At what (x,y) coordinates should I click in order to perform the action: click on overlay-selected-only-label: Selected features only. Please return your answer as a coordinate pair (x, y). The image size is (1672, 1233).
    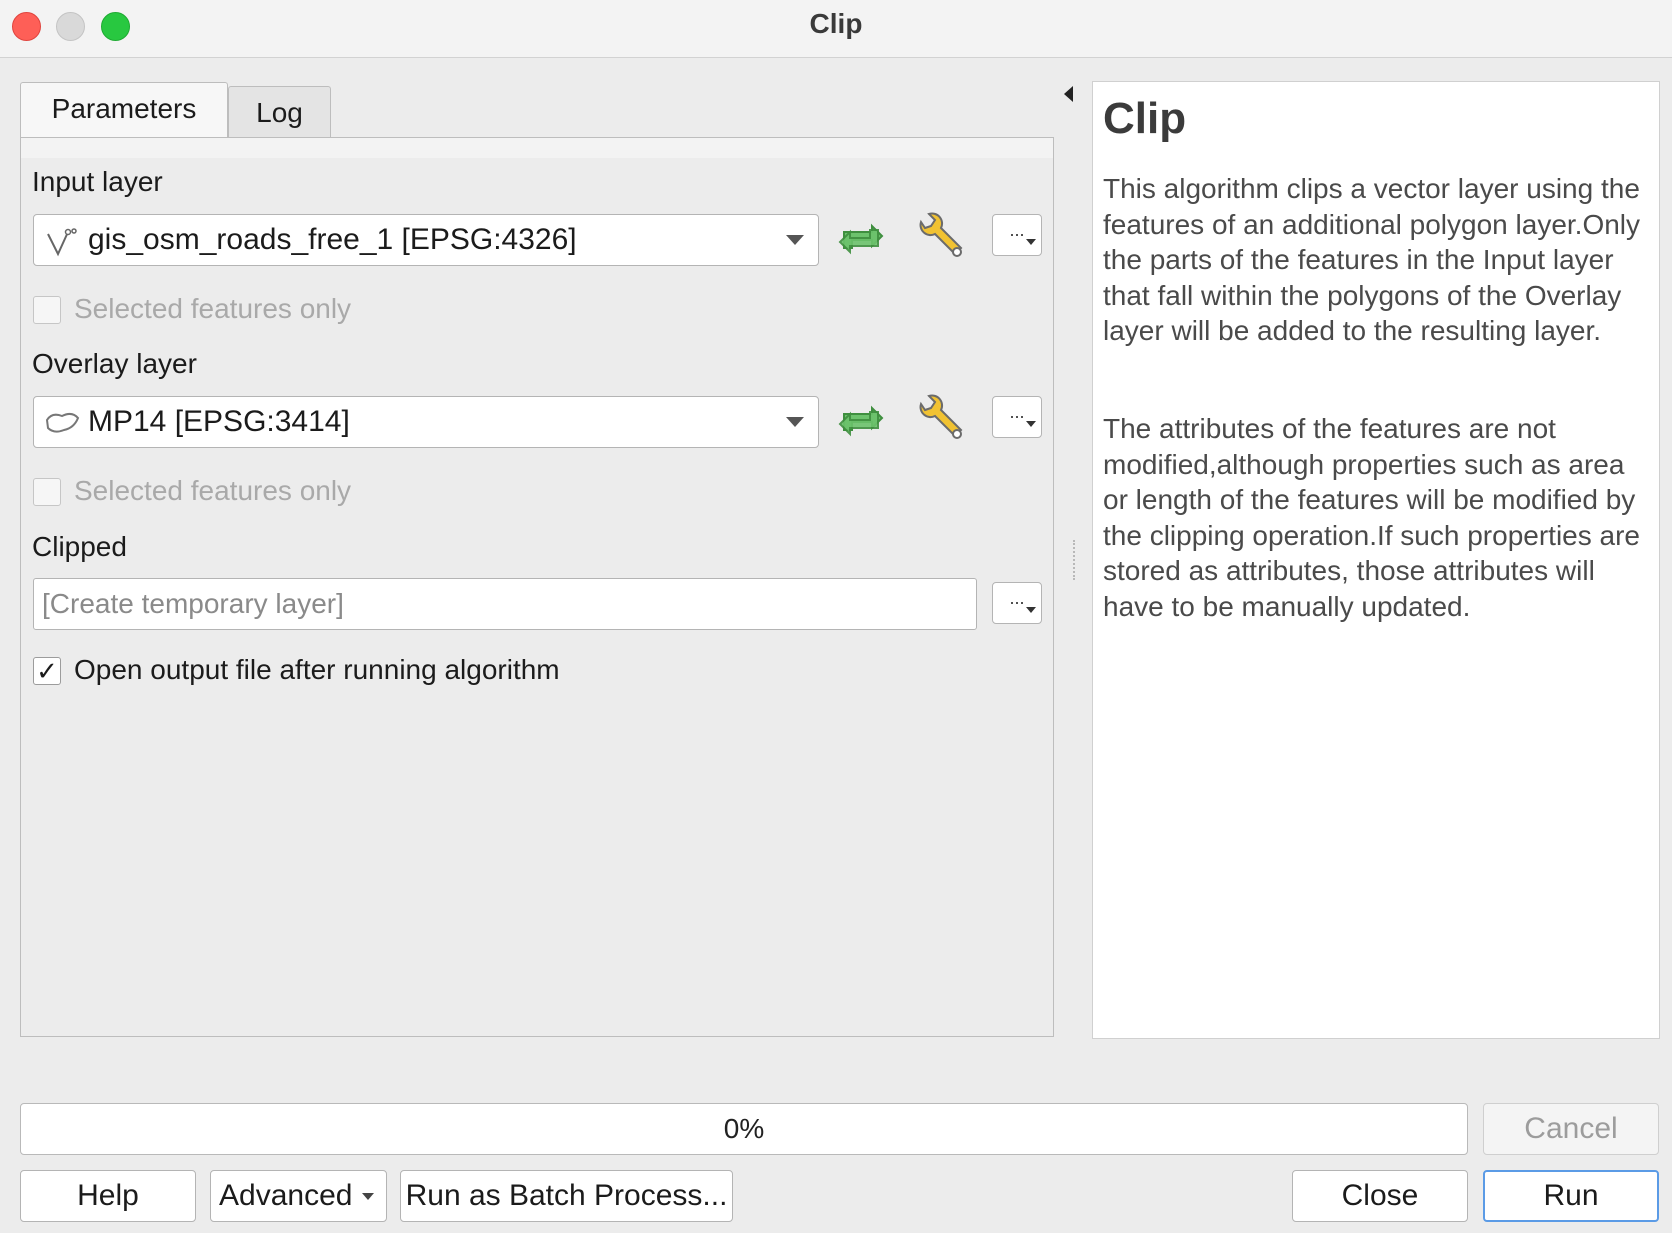
    Looking at the image, I should click on (213, 490).